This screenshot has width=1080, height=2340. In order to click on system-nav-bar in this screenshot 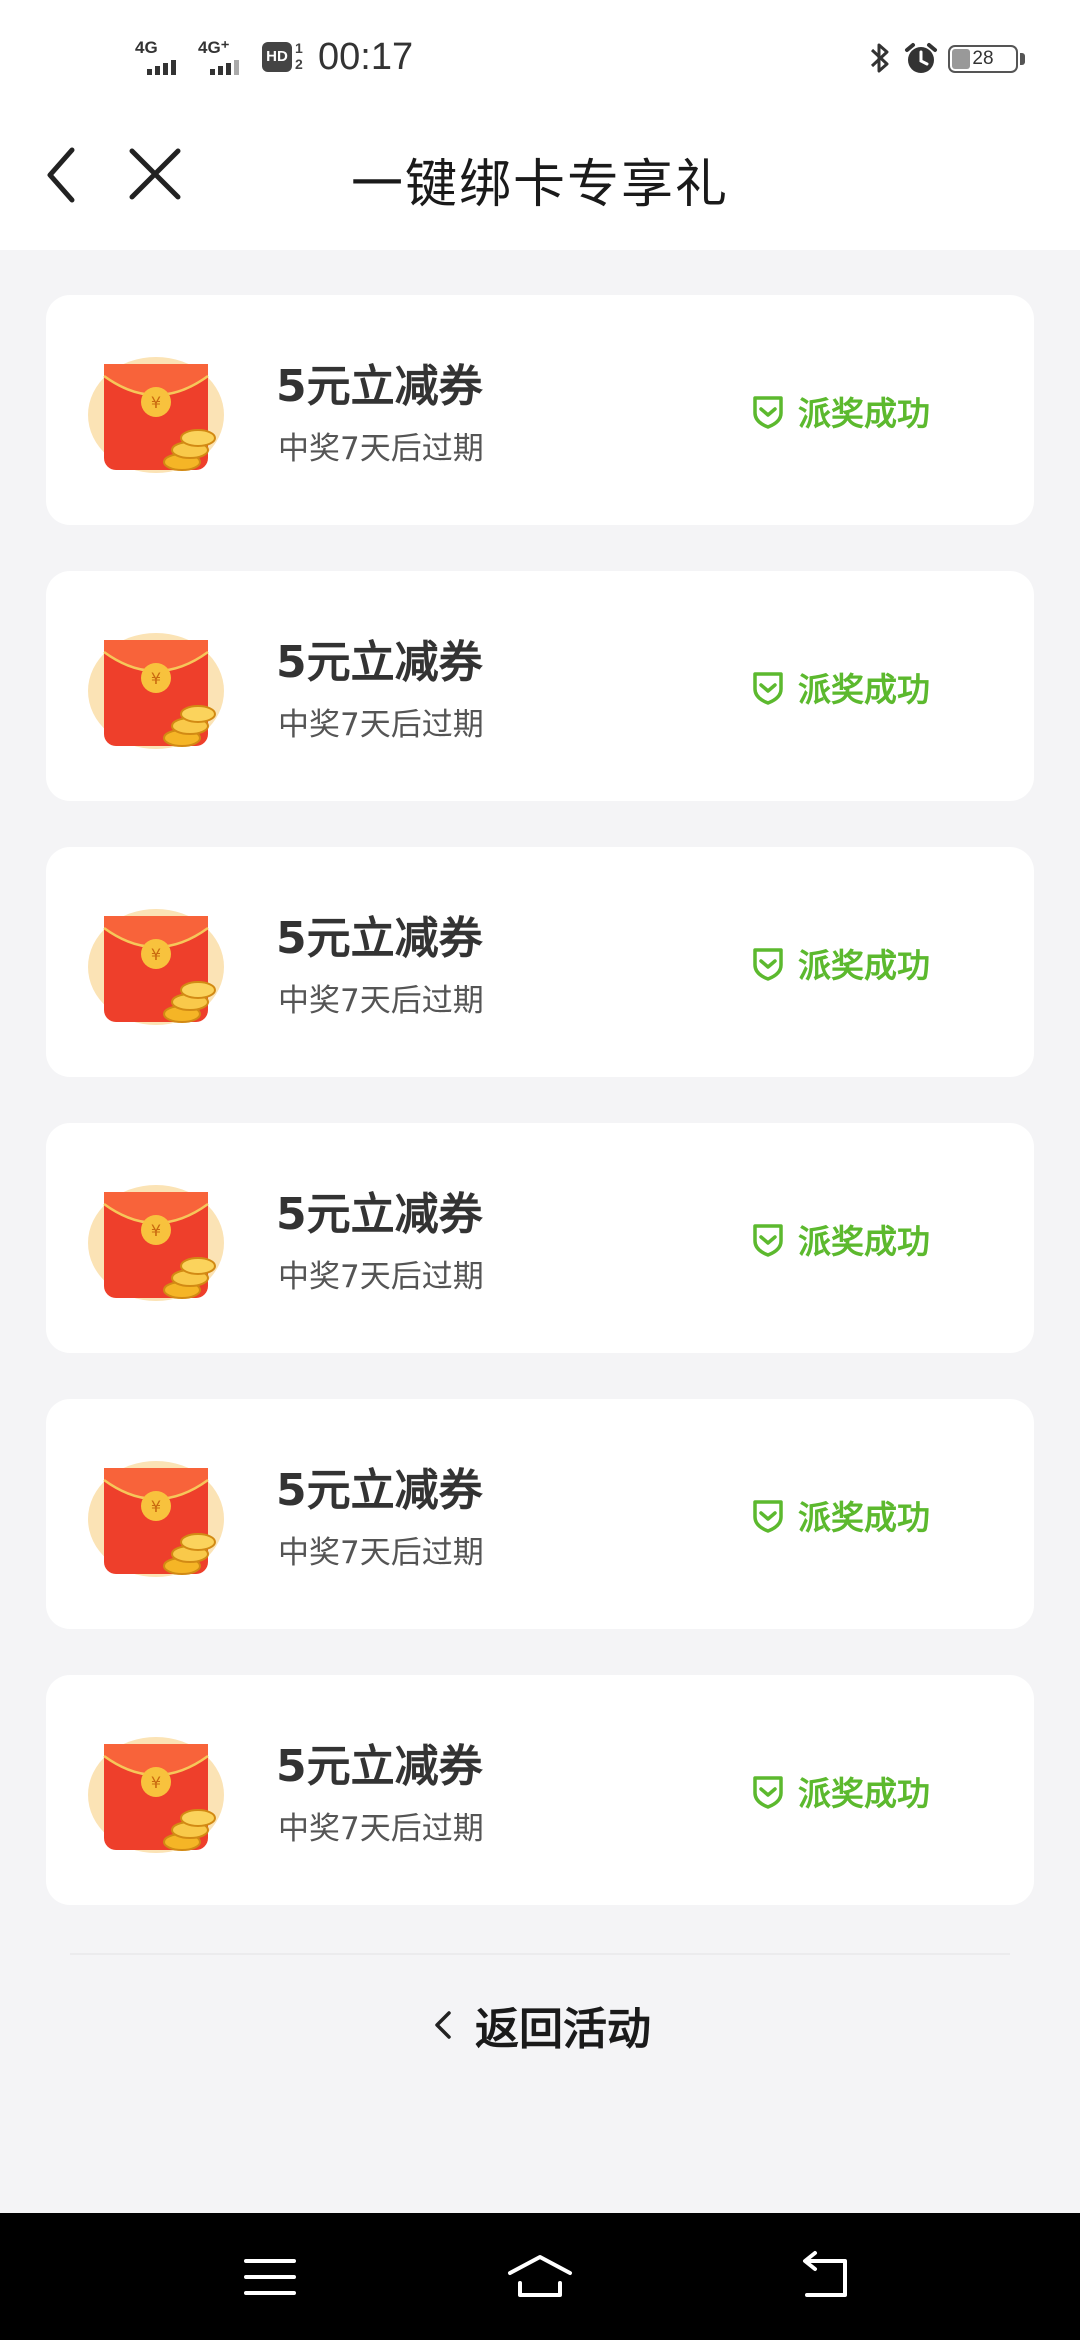, I will do `click(540, 2276)`.